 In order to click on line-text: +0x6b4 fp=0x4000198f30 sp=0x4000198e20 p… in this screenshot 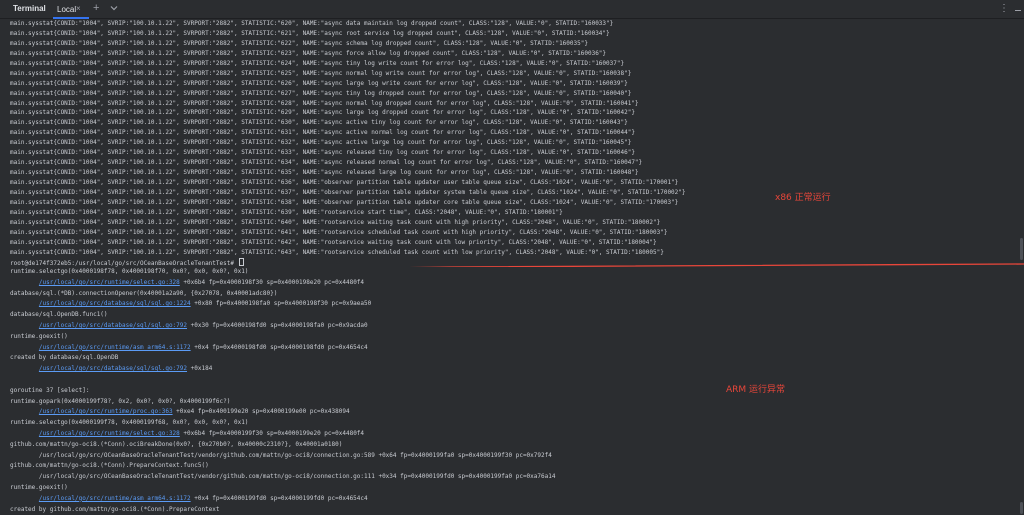, I will do `click(272, 282)`.